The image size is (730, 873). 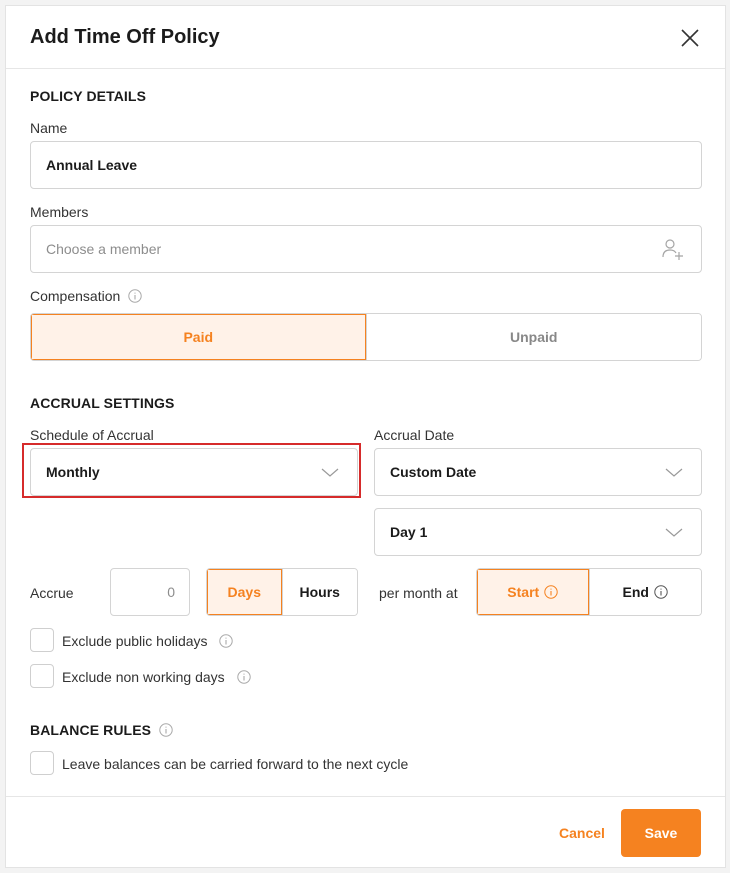 I want to click on unit-option-hours: Hours, so click(x=319, y=592).